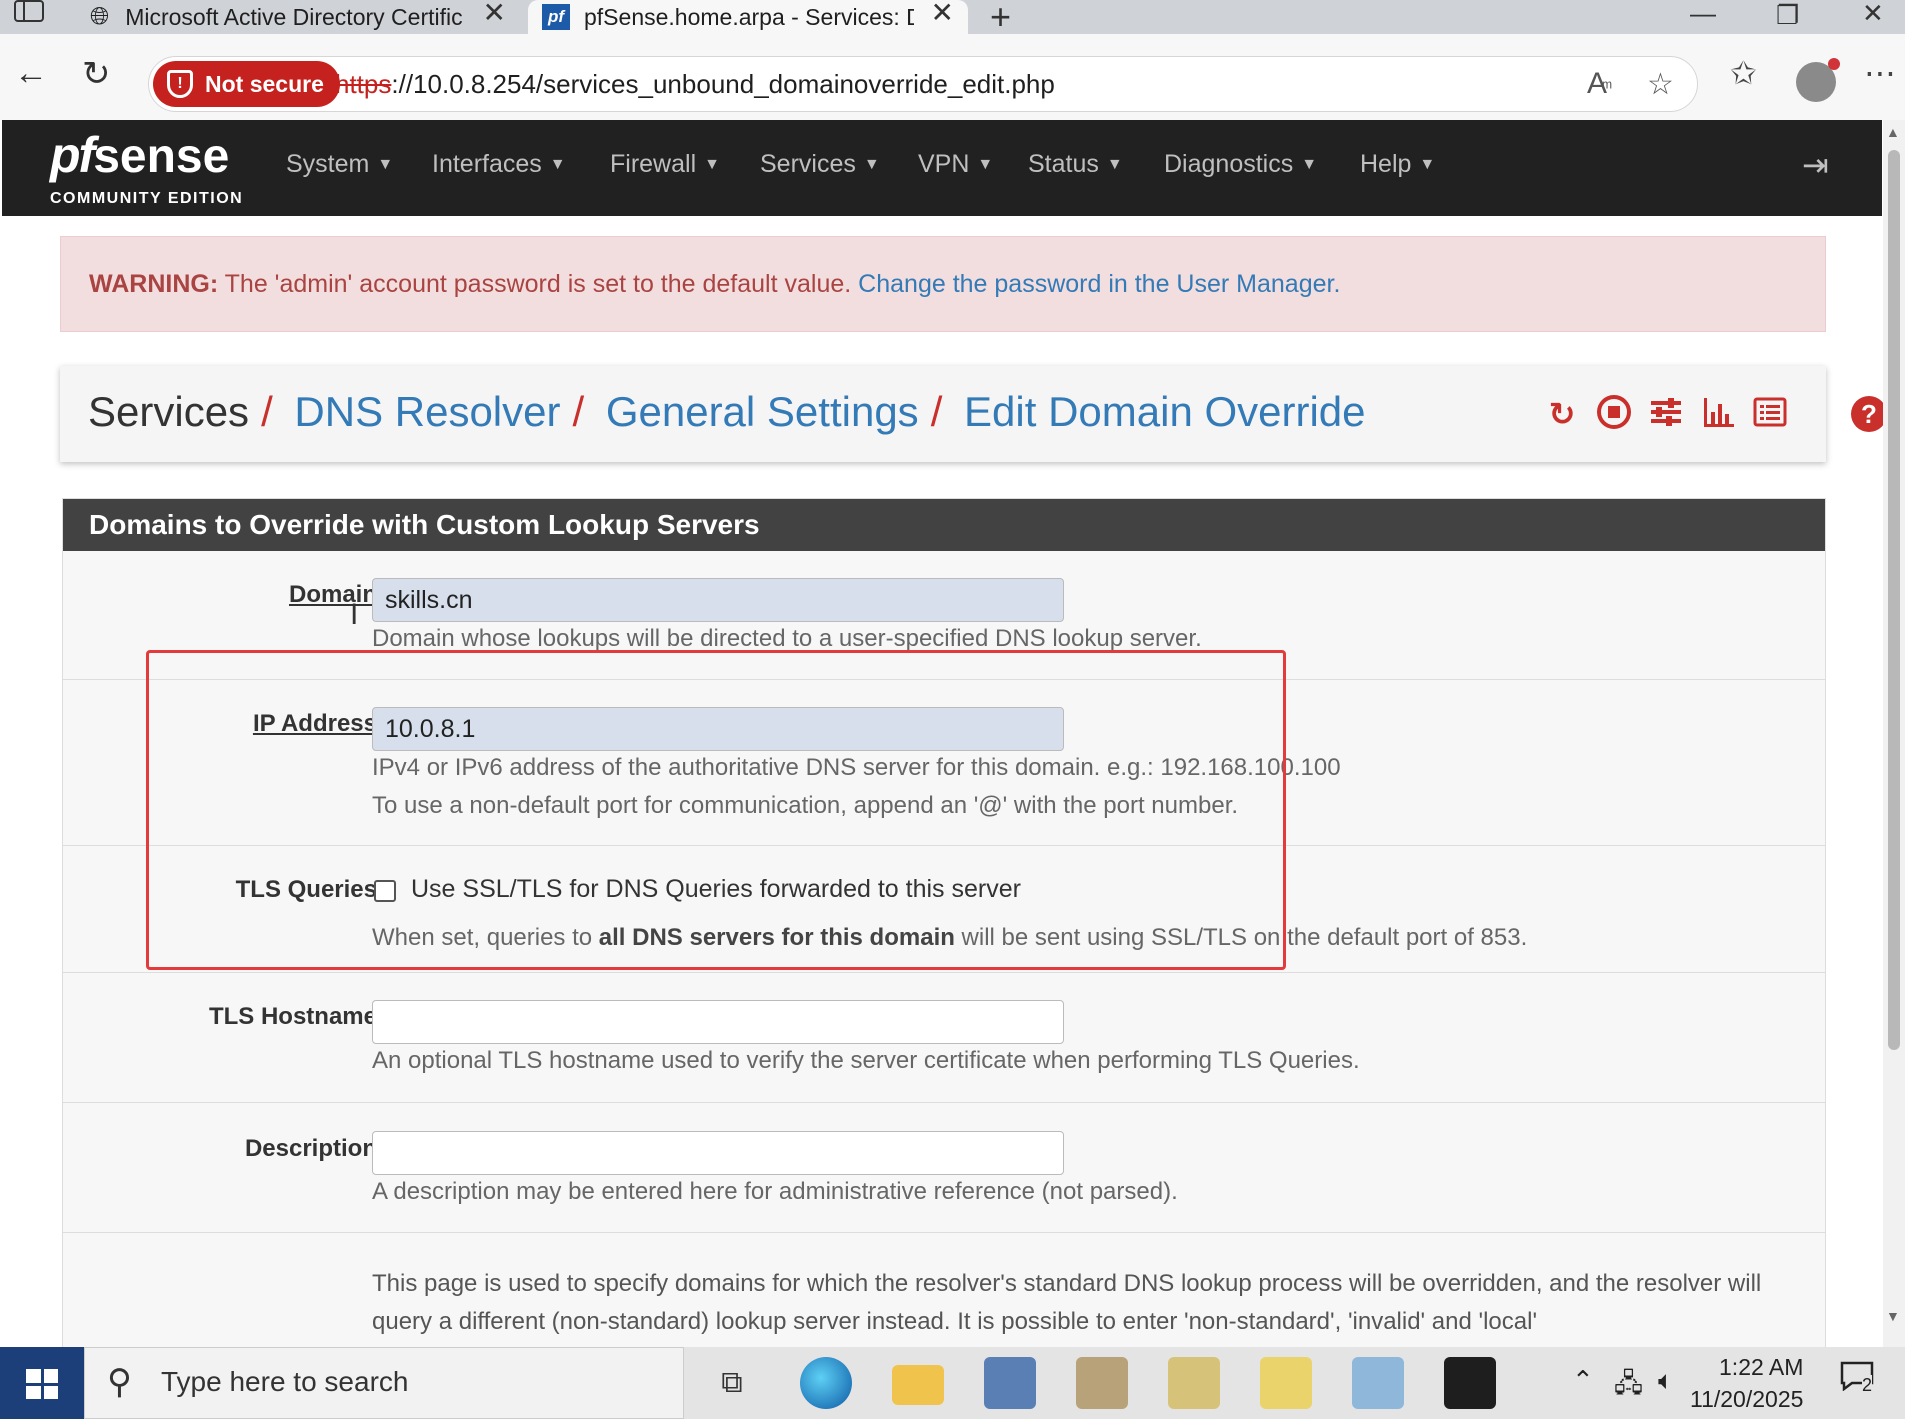 The width and height of the screenshot is (1905, 1419). Describe the element at coordinates (762, 411) in the screenshot. I see `breadcrumb-general-settings: General Settings` at that location.